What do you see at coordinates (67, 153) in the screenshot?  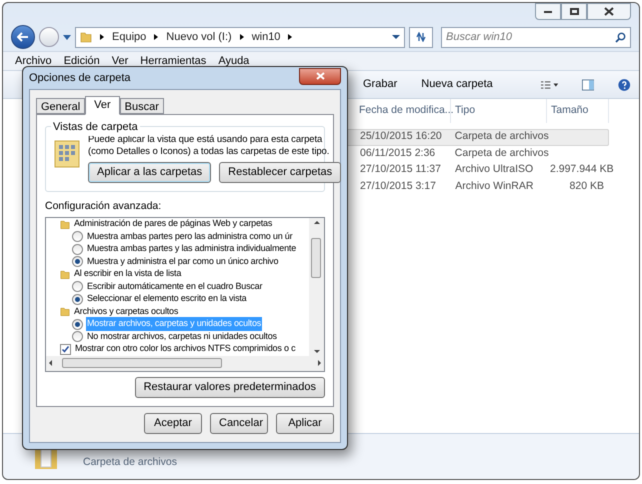 I see `folder-view-icon` at bounding box center [67, 153].